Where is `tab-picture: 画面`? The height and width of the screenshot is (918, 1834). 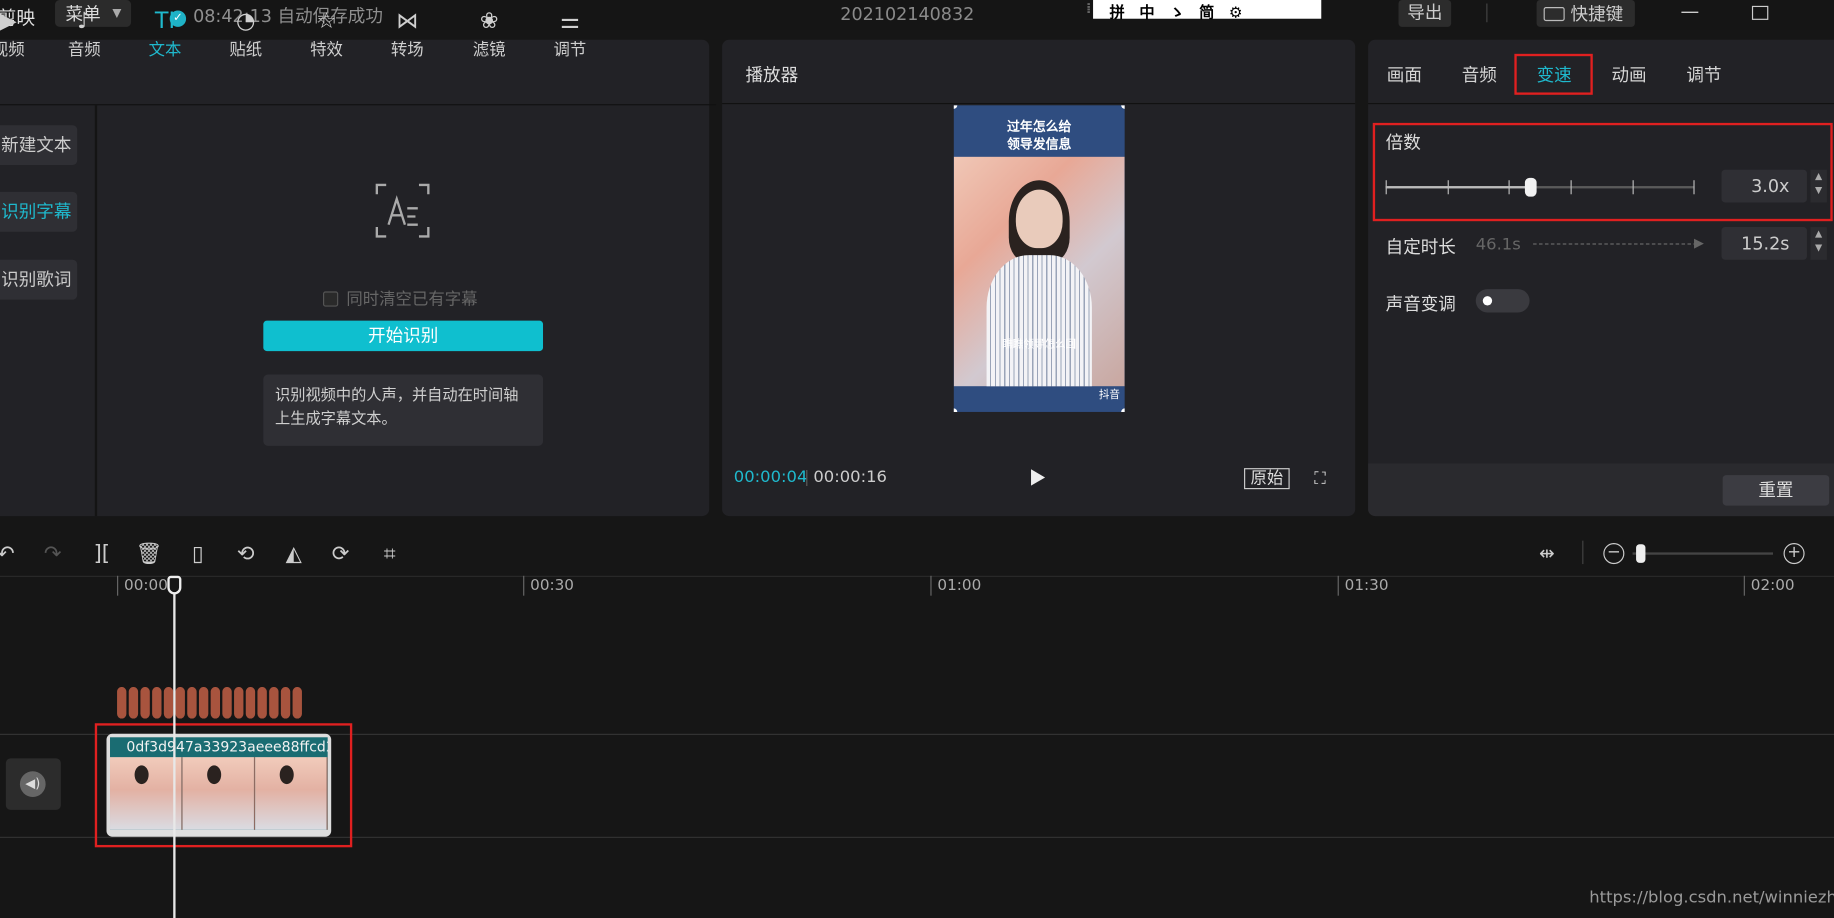 tab-picture: 画面 is located at coordinates (1404, 74).